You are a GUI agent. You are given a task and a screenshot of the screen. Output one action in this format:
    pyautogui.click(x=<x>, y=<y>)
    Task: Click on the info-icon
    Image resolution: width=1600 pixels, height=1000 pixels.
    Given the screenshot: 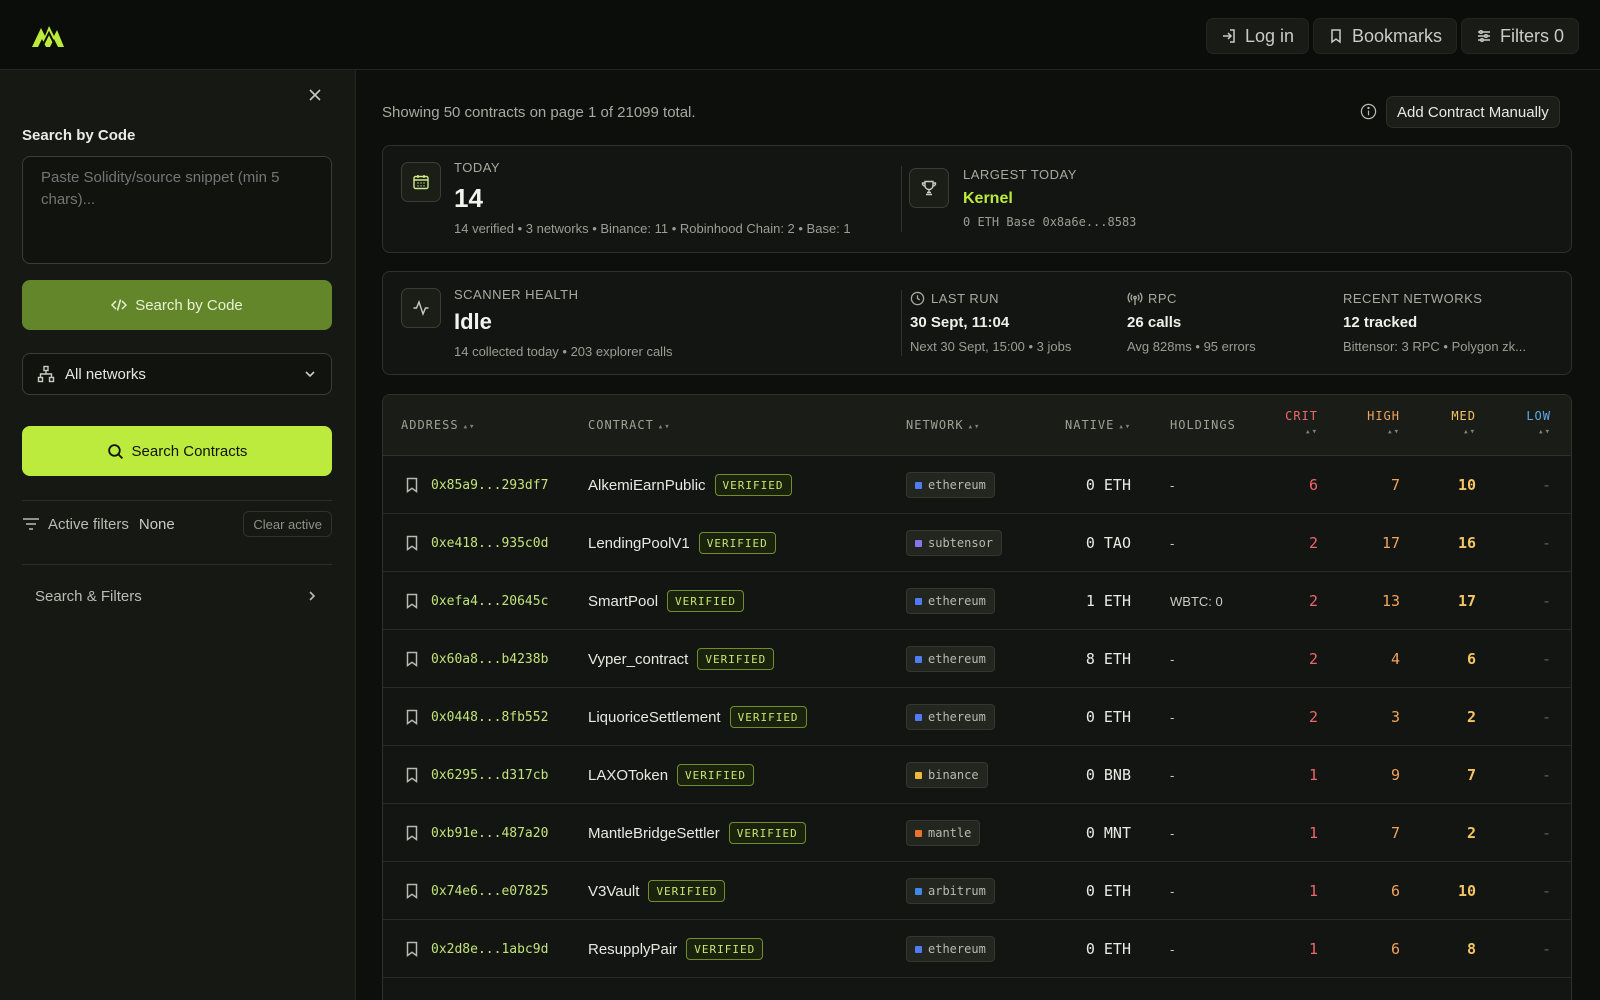 What is the action you would take?
    pyautogui.click(x=1368, y=111)
    